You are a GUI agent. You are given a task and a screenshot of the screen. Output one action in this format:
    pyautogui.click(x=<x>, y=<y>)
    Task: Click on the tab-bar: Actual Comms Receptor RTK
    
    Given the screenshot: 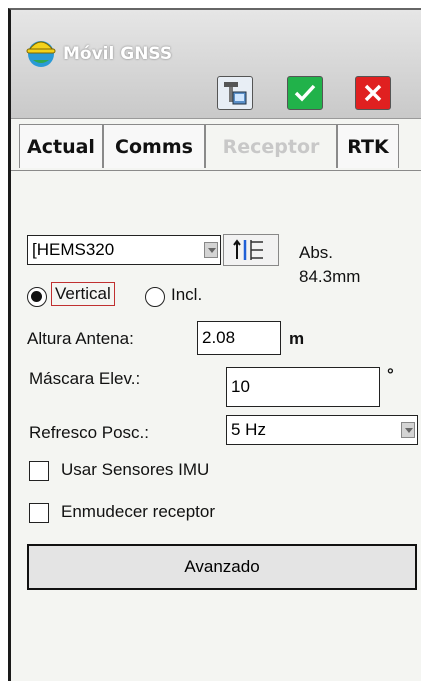 What is the action you would take?
    pyautogui.click(x=216, y=146)
    